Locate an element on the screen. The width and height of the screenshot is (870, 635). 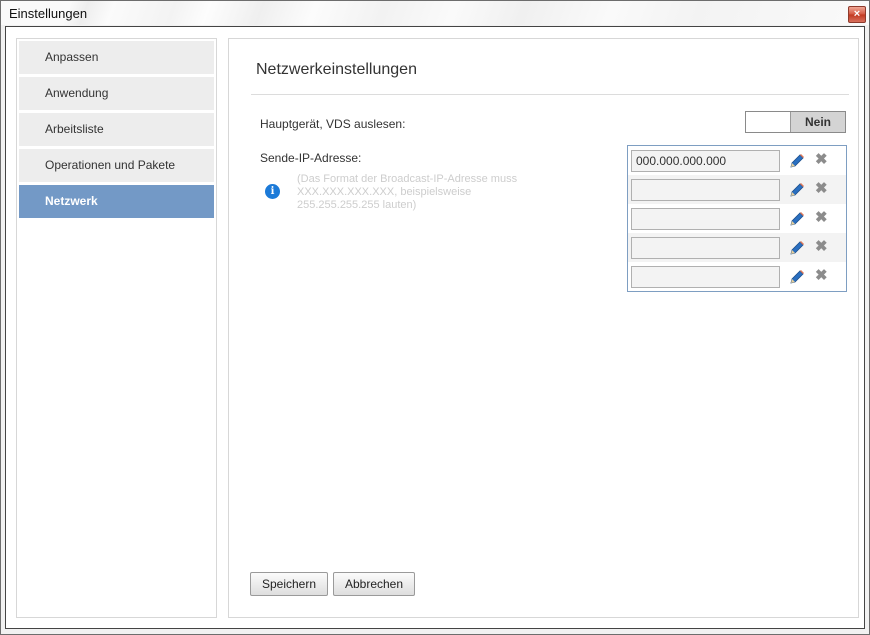
close-icon: × is located at coordinates (857, 14).